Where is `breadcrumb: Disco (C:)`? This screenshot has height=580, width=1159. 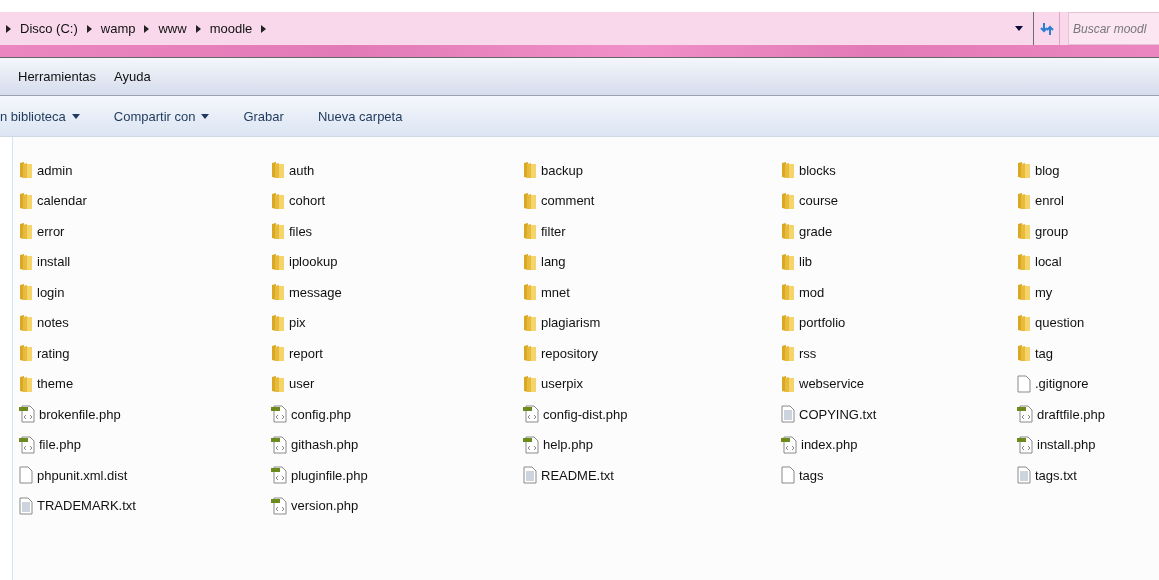
breadcrumb: Disco (C:) is located at coordinates (49, 28).